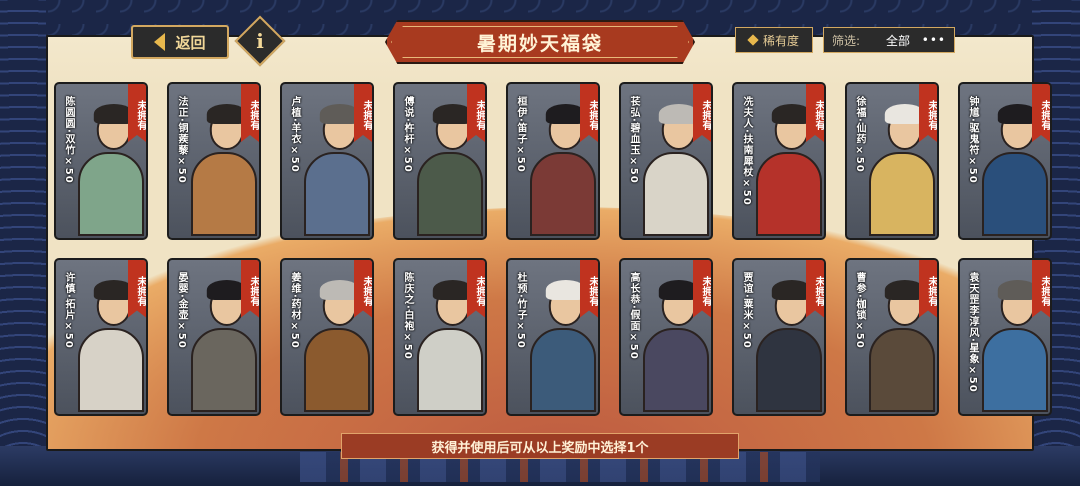 This screenshot has height=486, width=1080. Describe the element at coordinates (294, 134) in the screenshot. I see `card-name-label: 卢植·羊衣×50` at that location.